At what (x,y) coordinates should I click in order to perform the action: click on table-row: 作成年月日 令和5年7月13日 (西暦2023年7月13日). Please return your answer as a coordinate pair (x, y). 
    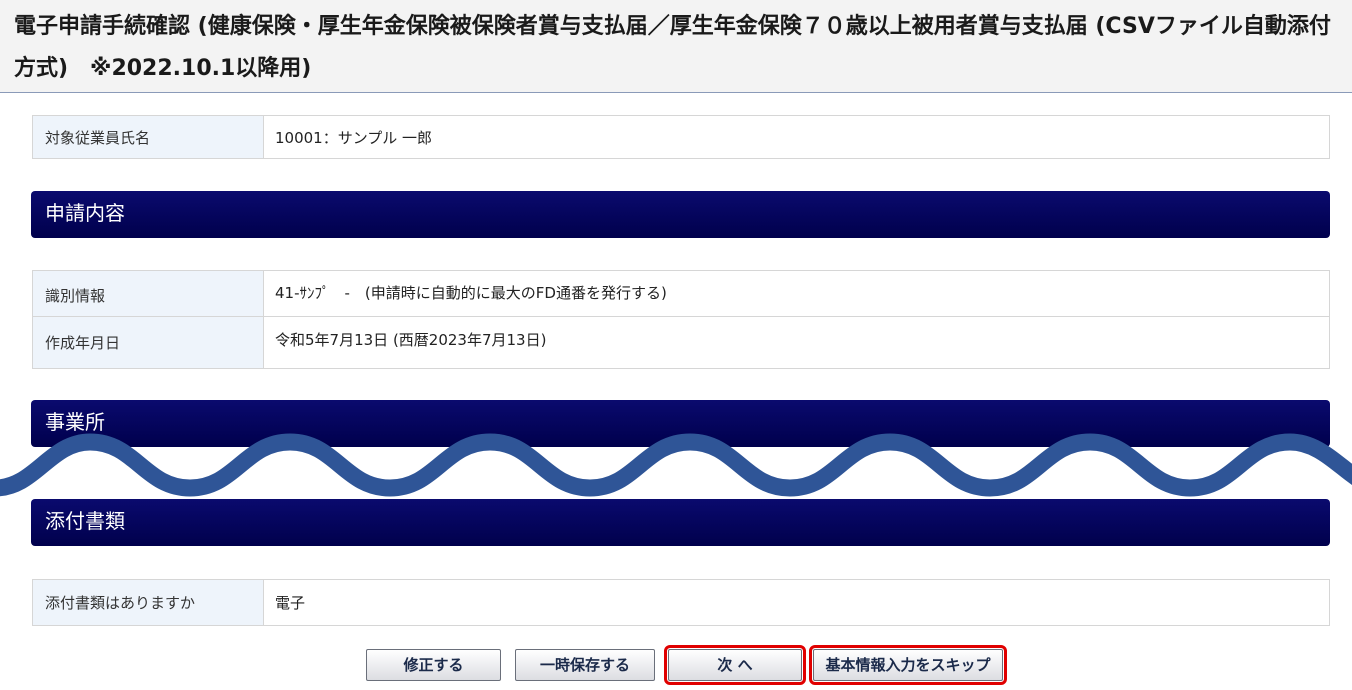
    Looking at the image, I should click on (681, 342).